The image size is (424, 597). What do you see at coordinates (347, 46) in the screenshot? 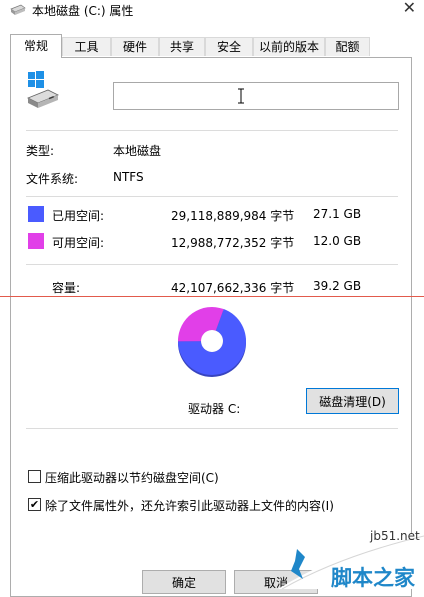
I see `tab-quota: 配额` at bounding box center [347, 46].